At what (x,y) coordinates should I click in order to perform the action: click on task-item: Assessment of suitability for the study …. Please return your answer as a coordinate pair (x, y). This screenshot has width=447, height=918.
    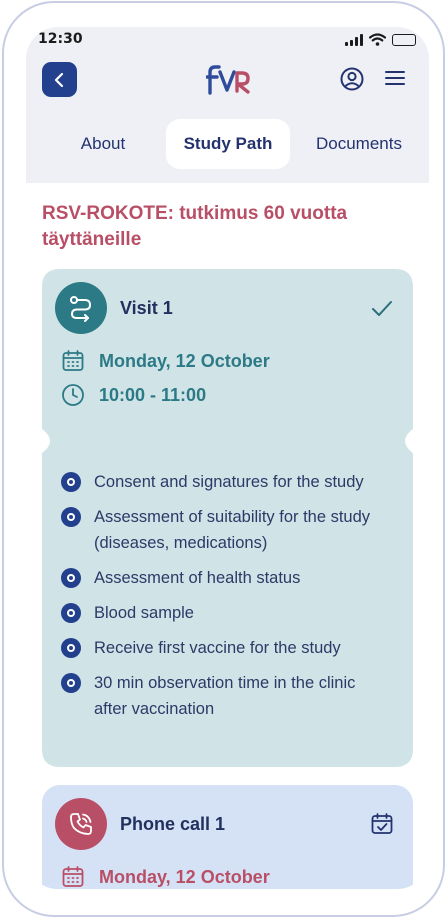
    Looking at the image, I should click on (226, 530).